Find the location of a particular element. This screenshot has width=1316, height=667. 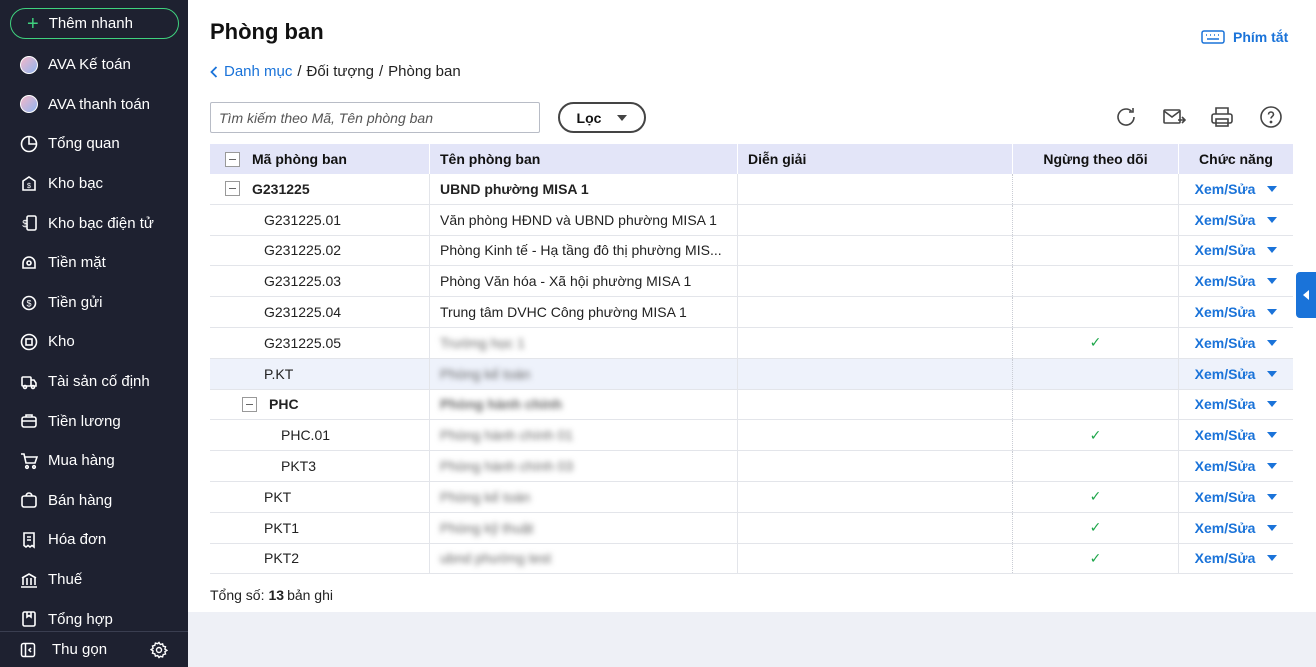

sidebar-item-tong-quan: Tổng quan is located at coordinates (94, 144).